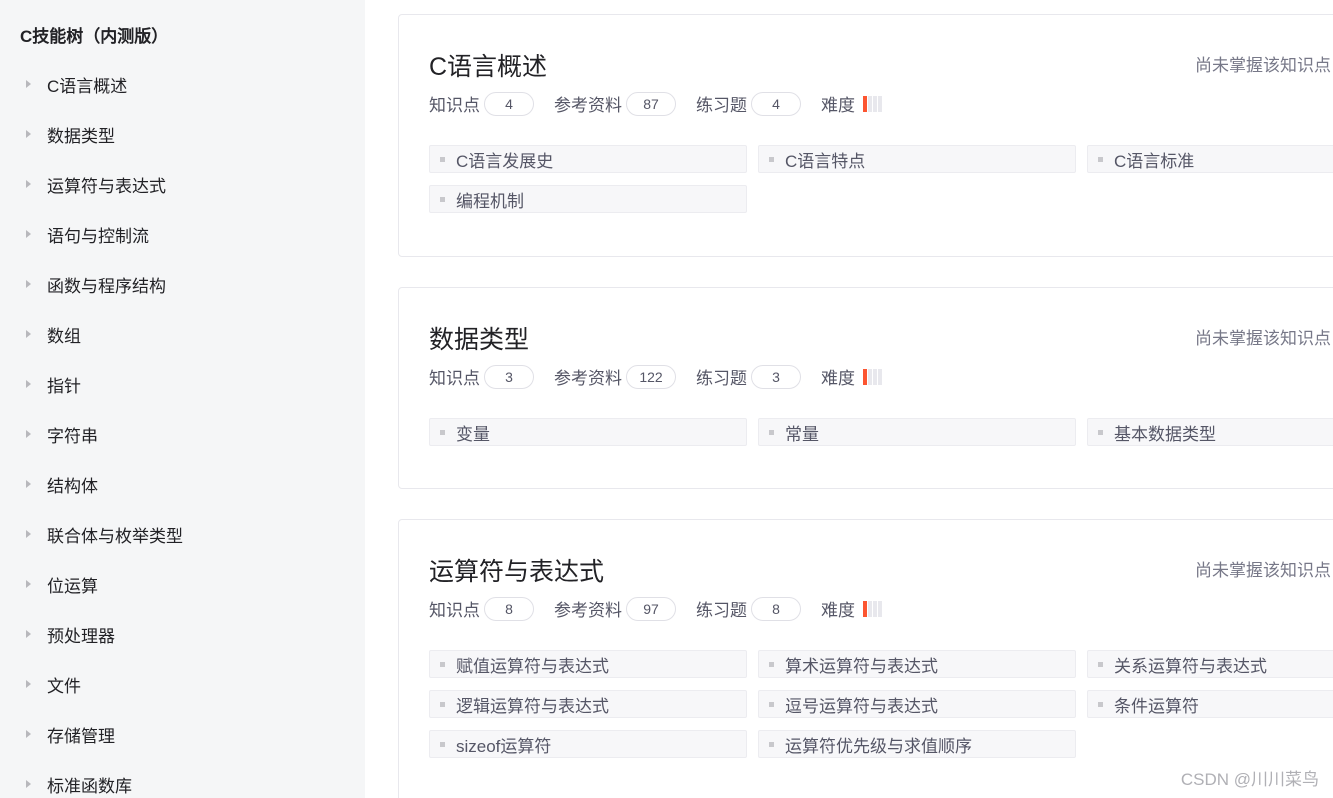 This screenshot has width=1333, height=798. I want to click on sidebar-item: 预处理器, so click(70, 634).